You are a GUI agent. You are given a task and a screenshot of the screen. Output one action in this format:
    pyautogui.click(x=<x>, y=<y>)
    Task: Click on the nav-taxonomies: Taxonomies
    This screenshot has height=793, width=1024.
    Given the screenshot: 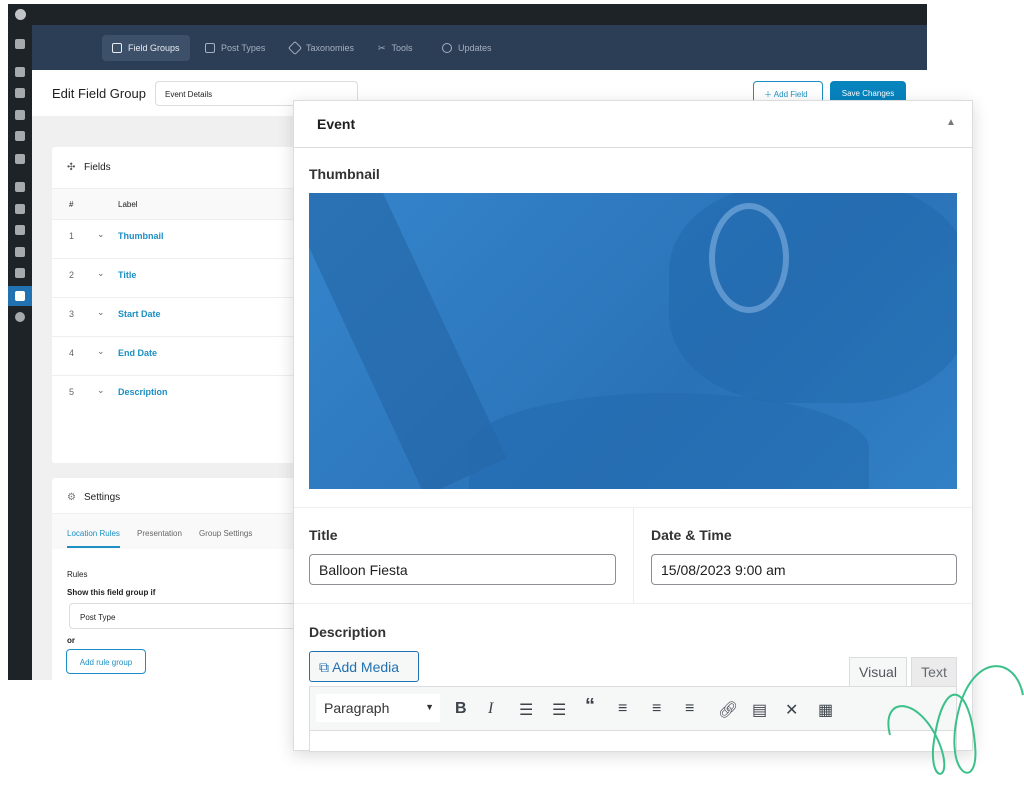 What is the action you would take?
    pyautogui.click(x=322, y=48)
    